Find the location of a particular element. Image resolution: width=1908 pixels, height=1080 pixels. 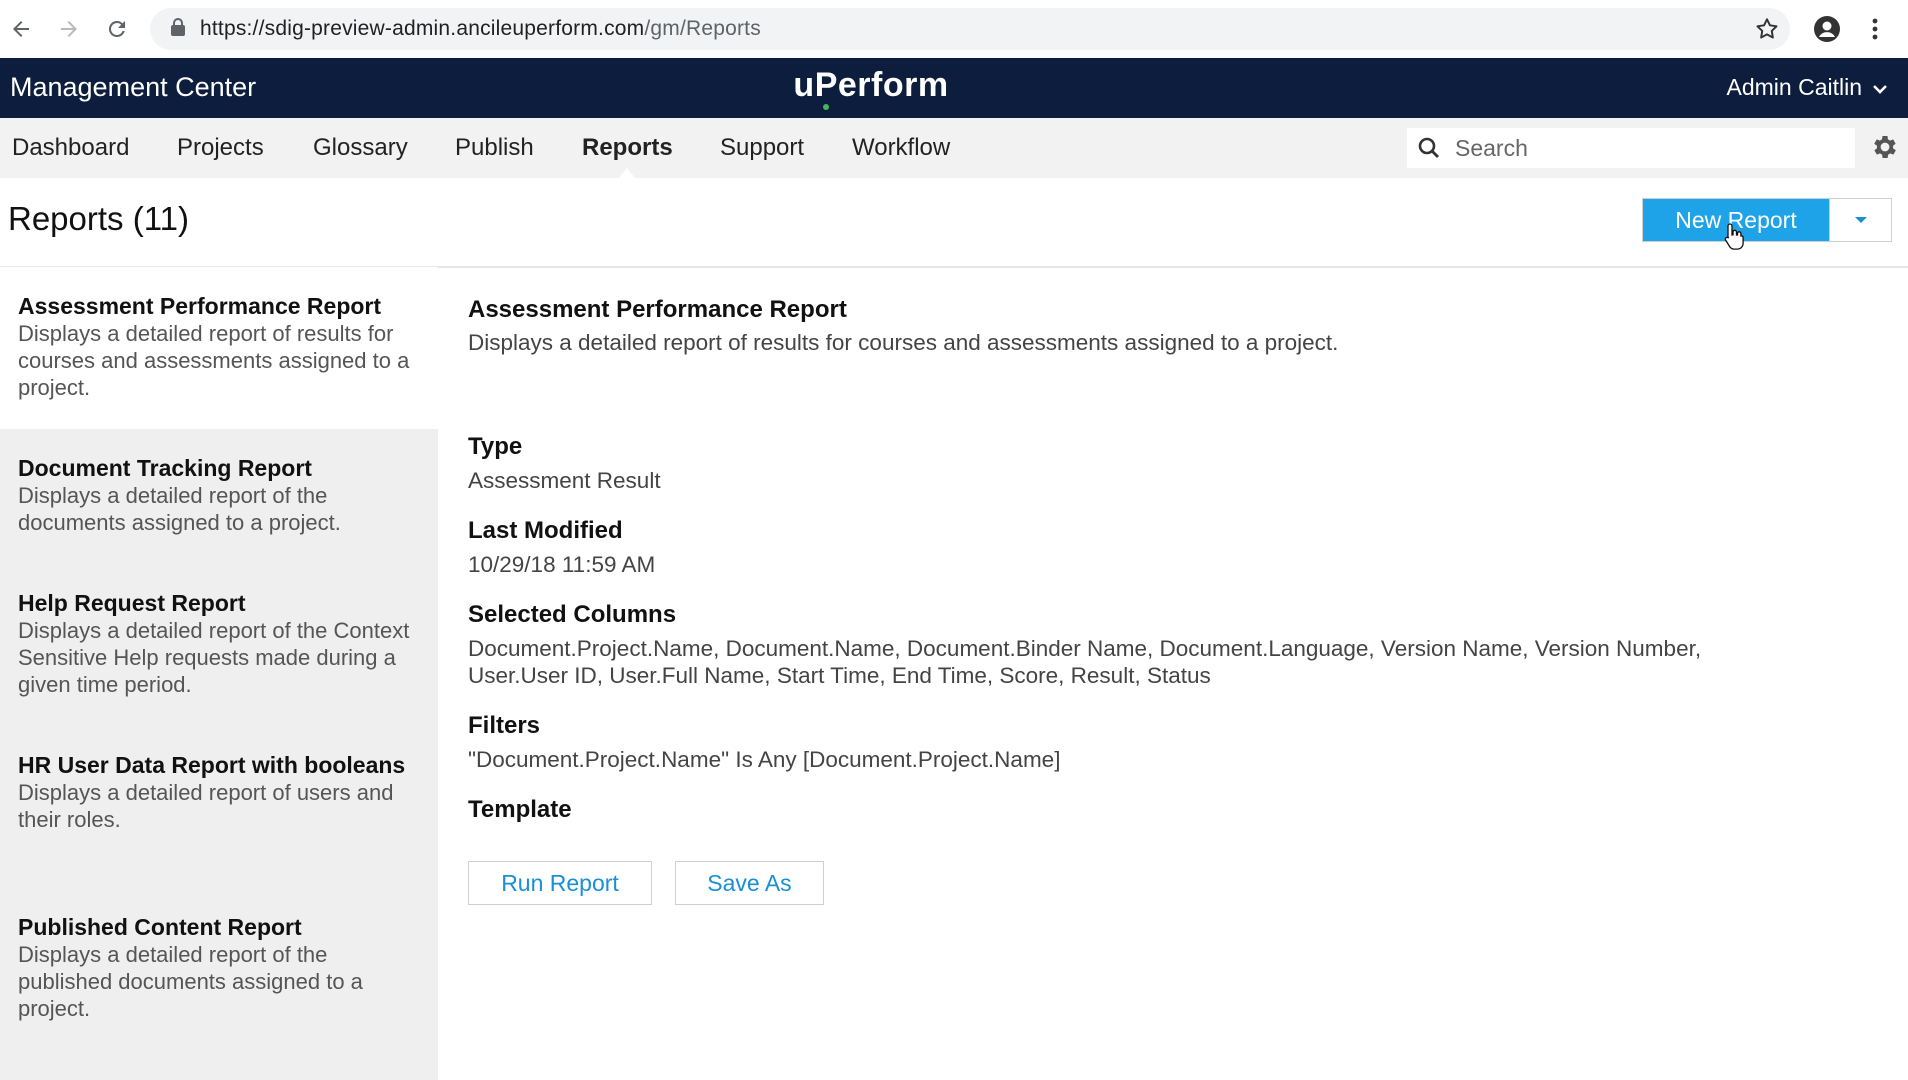

page-header: Reports (11) New Report is located at coordinates (954, 223).